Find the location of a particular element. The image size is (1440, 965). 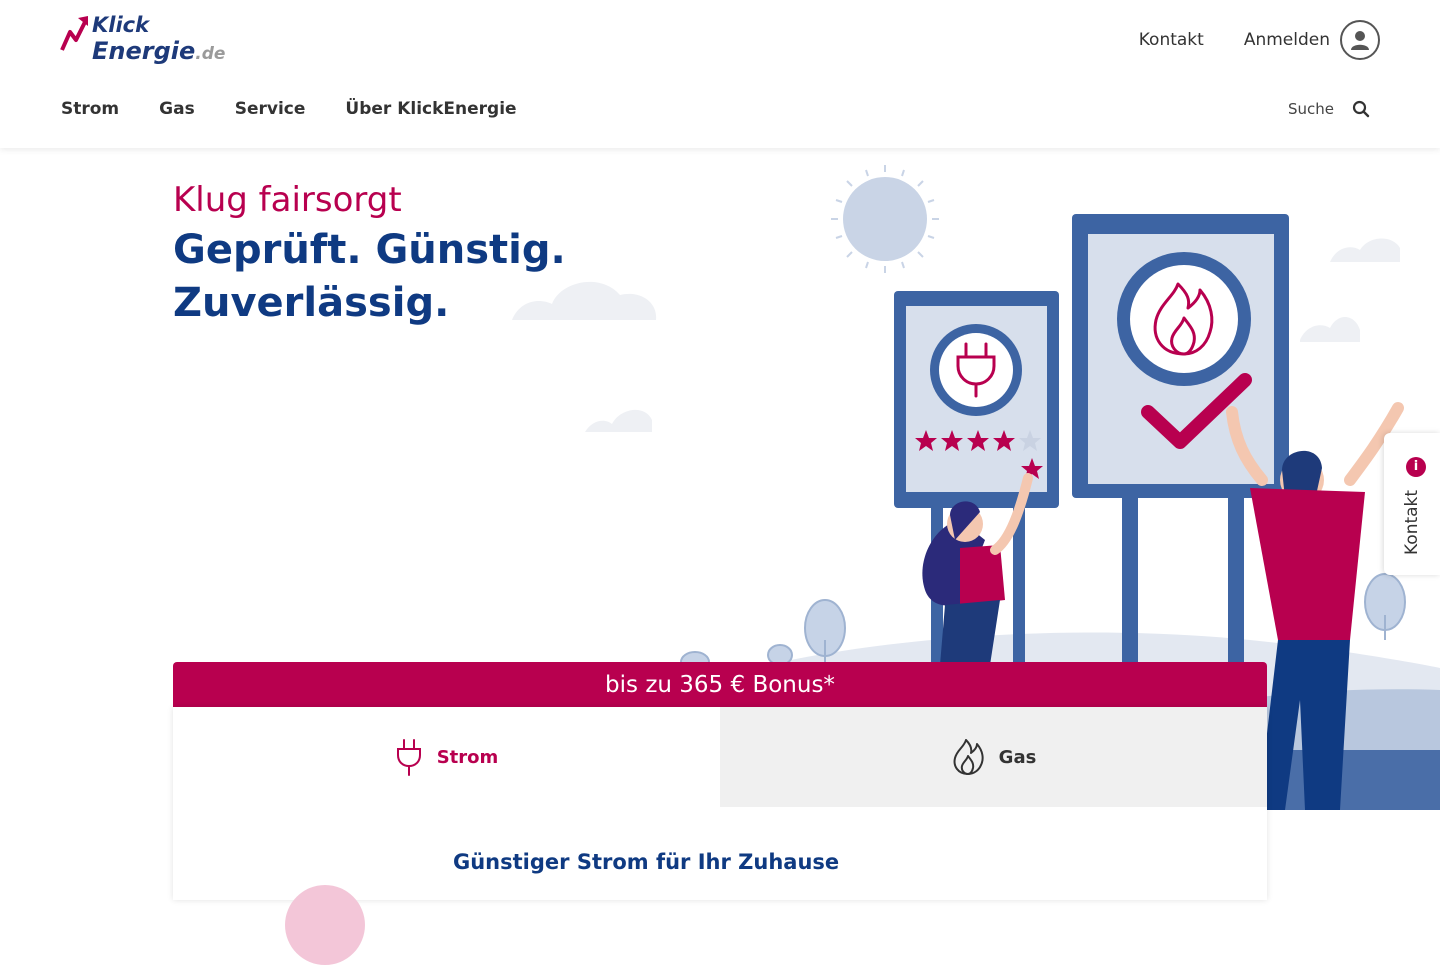

sun-icon is located at coordinates (885, 219).